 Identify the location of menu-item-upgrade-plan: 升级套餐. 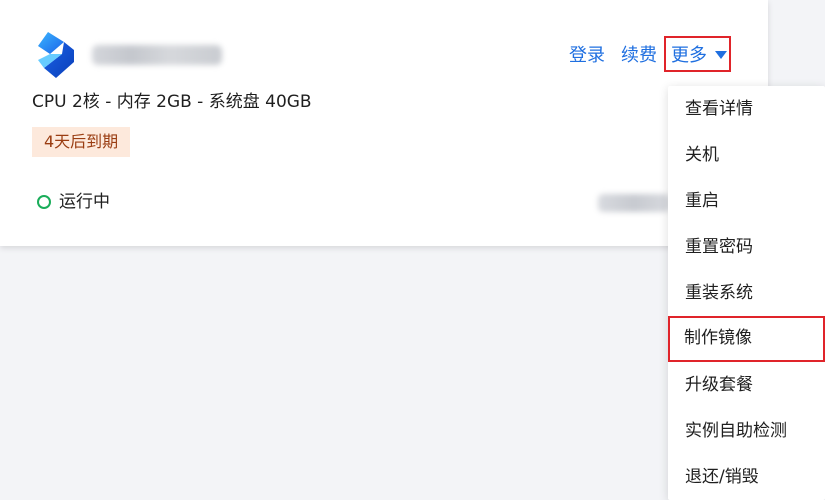
(746, 385).